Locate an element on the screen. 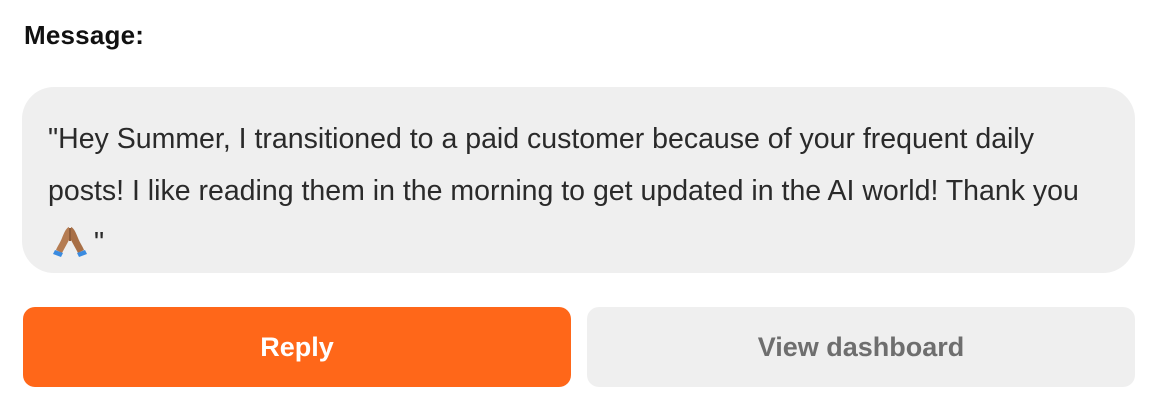 Image resolution: width=1162 pixels, height=410 pixels. reply-button: Reply is located at coordinates (297, 347).